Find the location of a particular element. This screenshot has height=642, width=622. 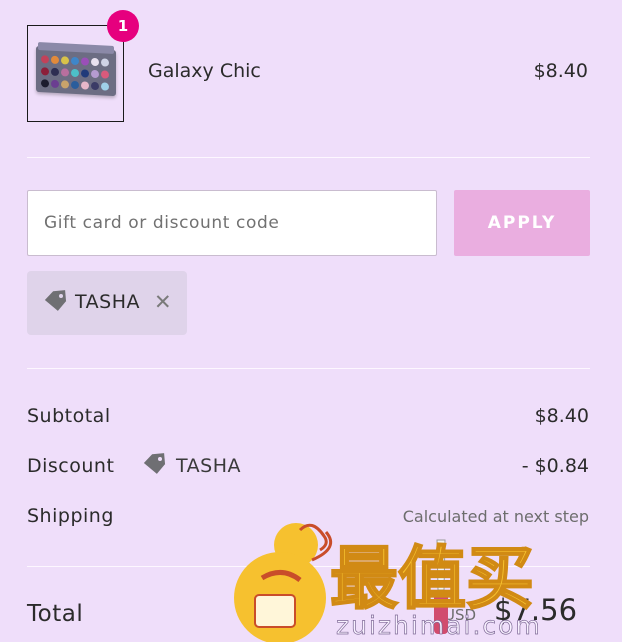

quantity-badge: 1 is located at coordinates (123, 26).